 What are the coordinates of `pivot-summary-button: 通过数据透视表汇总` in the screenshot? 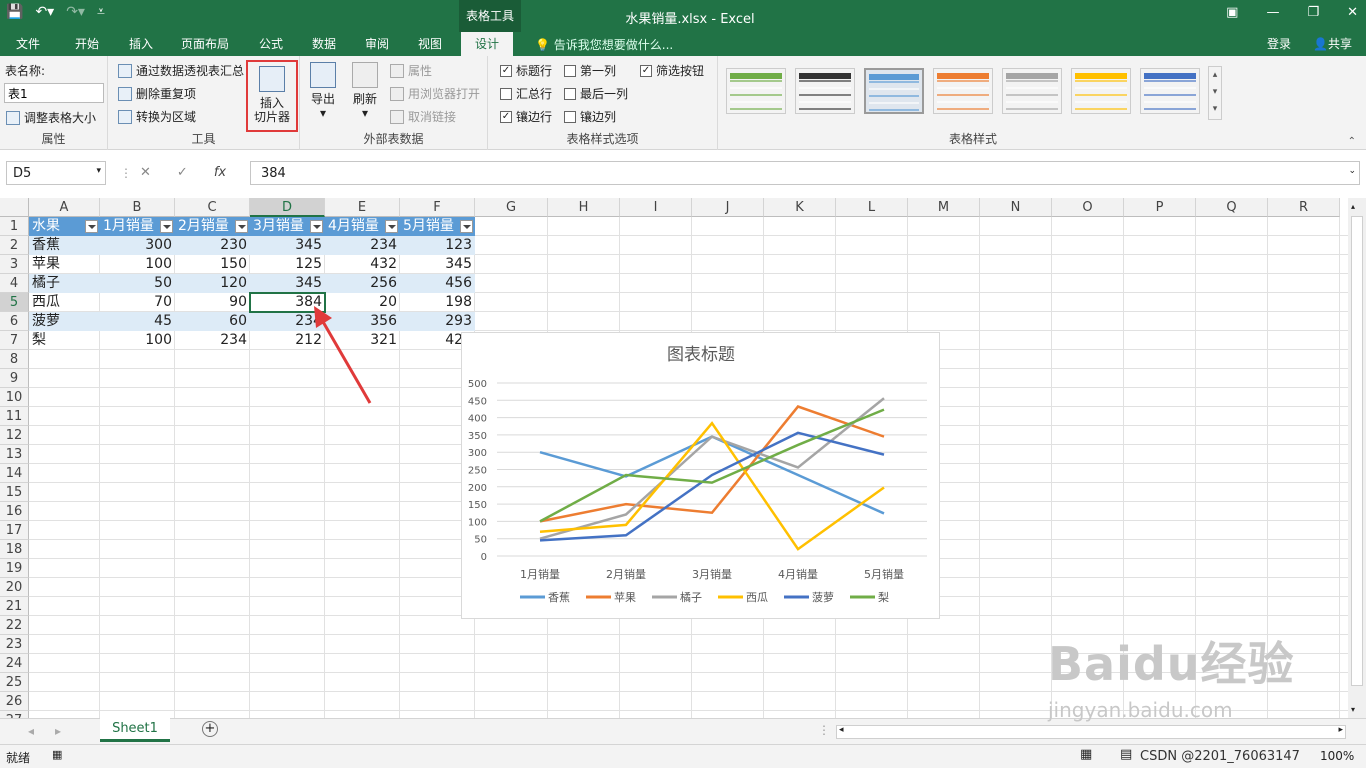 It's located at (181, 70).